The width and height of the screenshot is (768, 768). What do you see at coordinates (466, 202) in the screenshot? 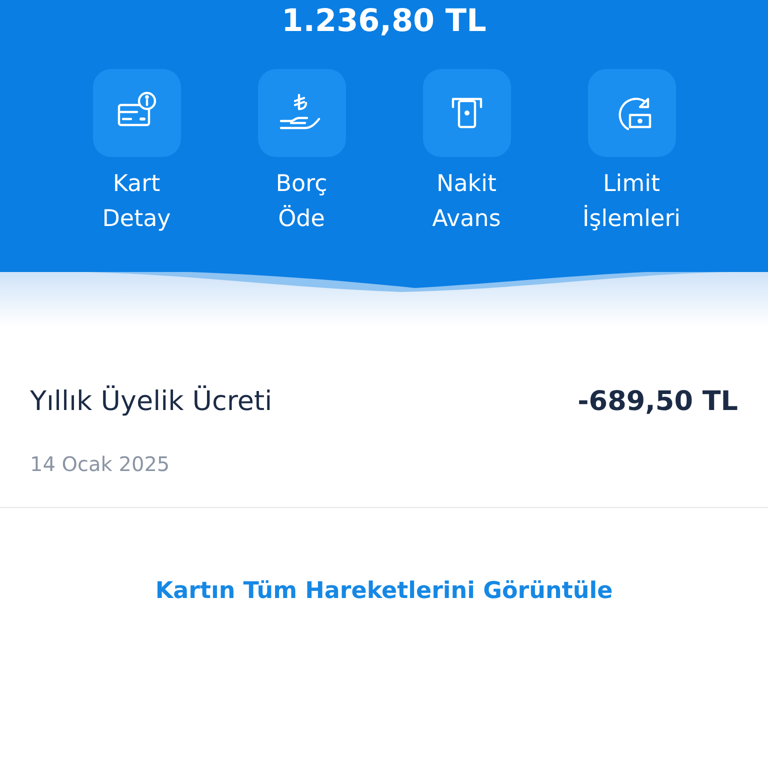
I see `action-label: Nakit Avans` at bounding box center [466, 202].